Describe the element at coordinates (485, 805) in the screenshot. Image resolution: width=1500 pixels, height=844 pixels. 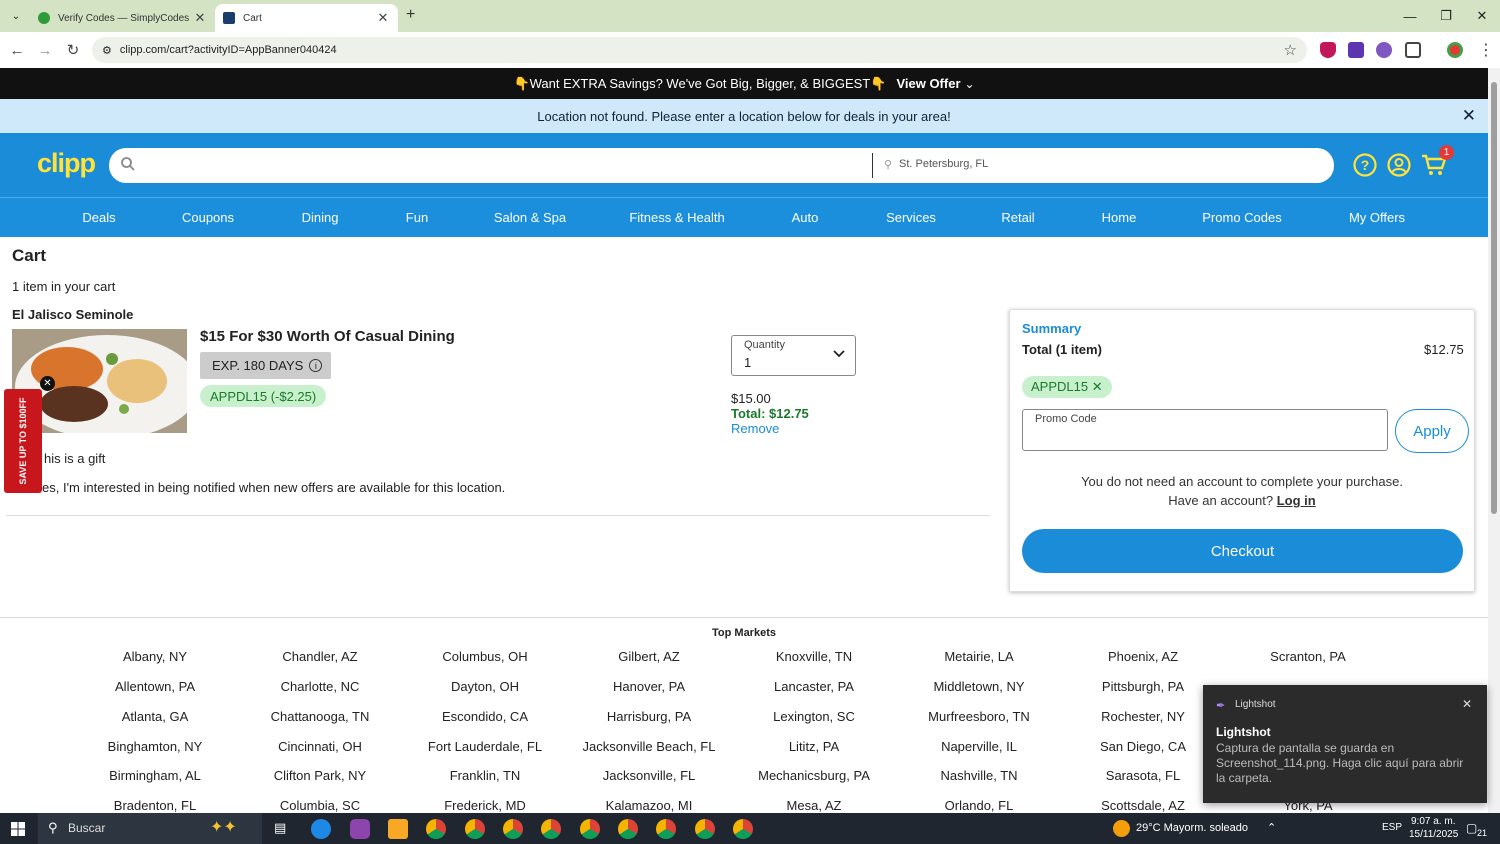
I see `market-link: Frederick, MD` at that location.